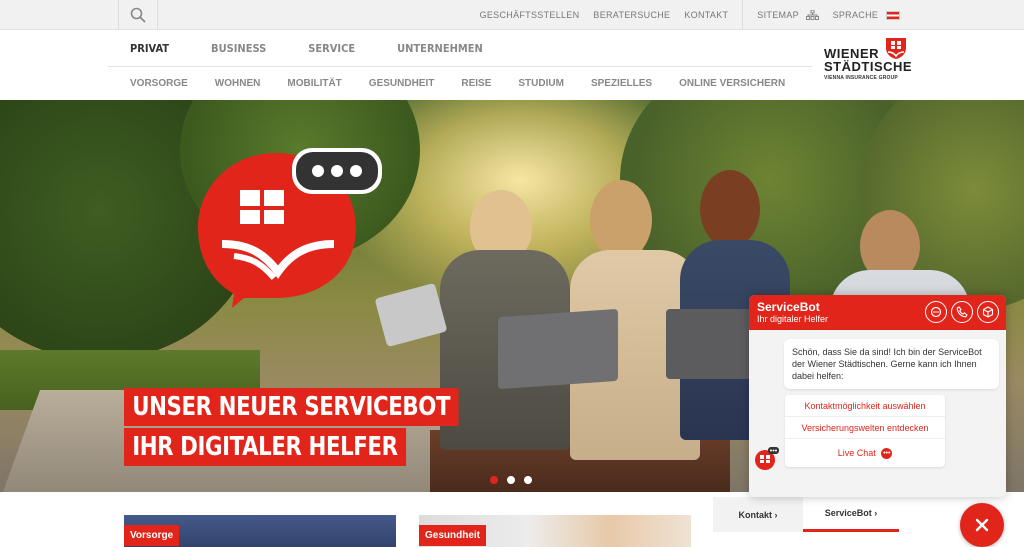 This screenshot has width=1024, height=547. What do you see at coordinates (238, 48) in the screenshot?
I see `nav-business: BUSINESS` at bounding box center [238, 48].